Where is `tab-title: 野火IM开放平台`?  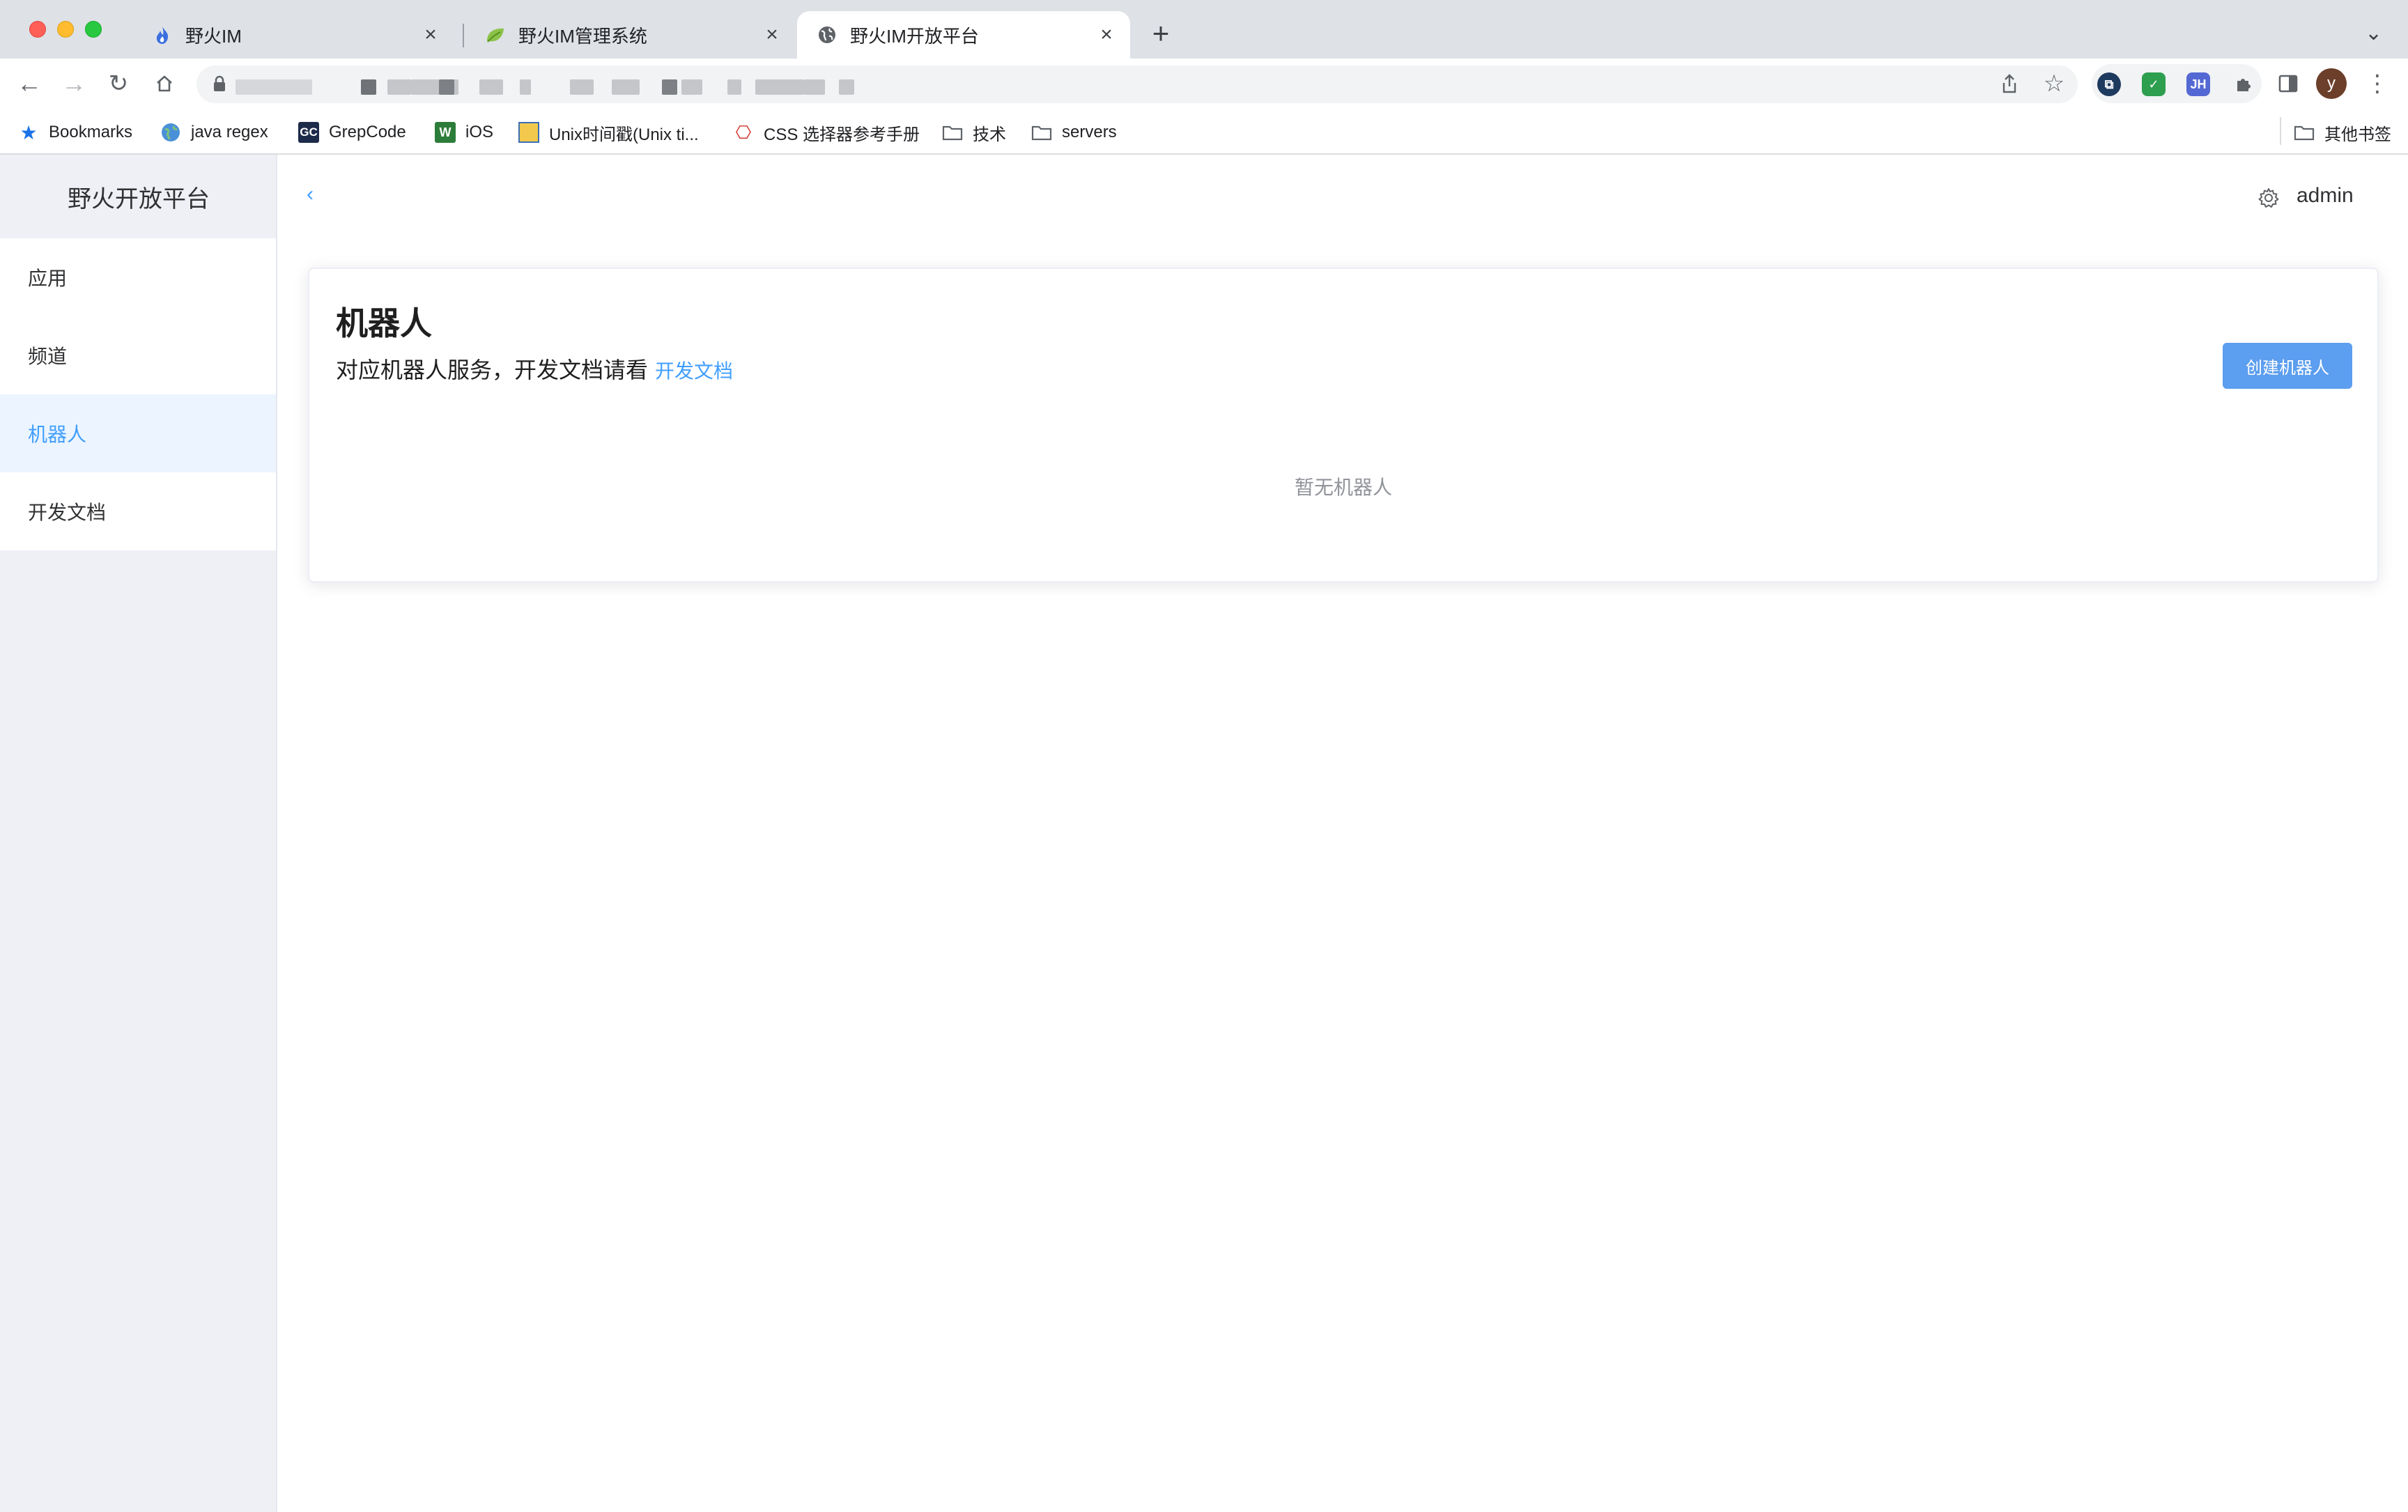 tab-title: 野火IM开放平台 is located at coordinates (915, 36).